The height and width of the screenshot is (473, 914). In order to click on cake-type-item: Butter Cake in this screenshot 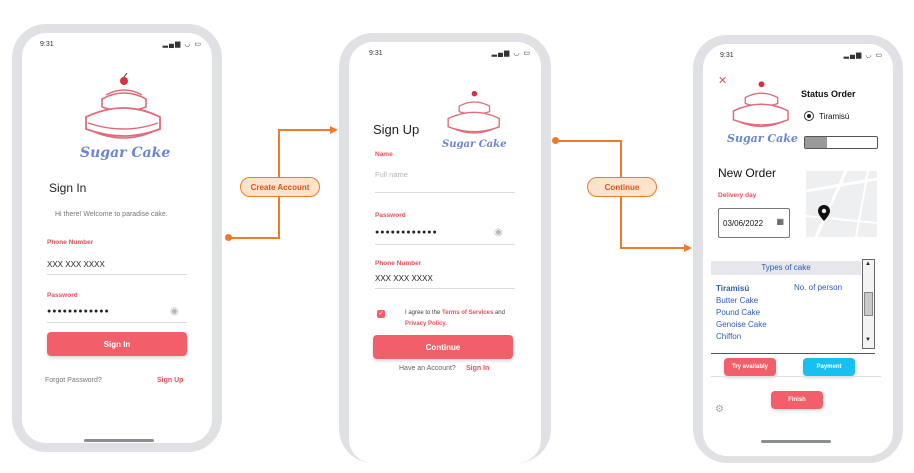, I will do `click(756, 301)`.